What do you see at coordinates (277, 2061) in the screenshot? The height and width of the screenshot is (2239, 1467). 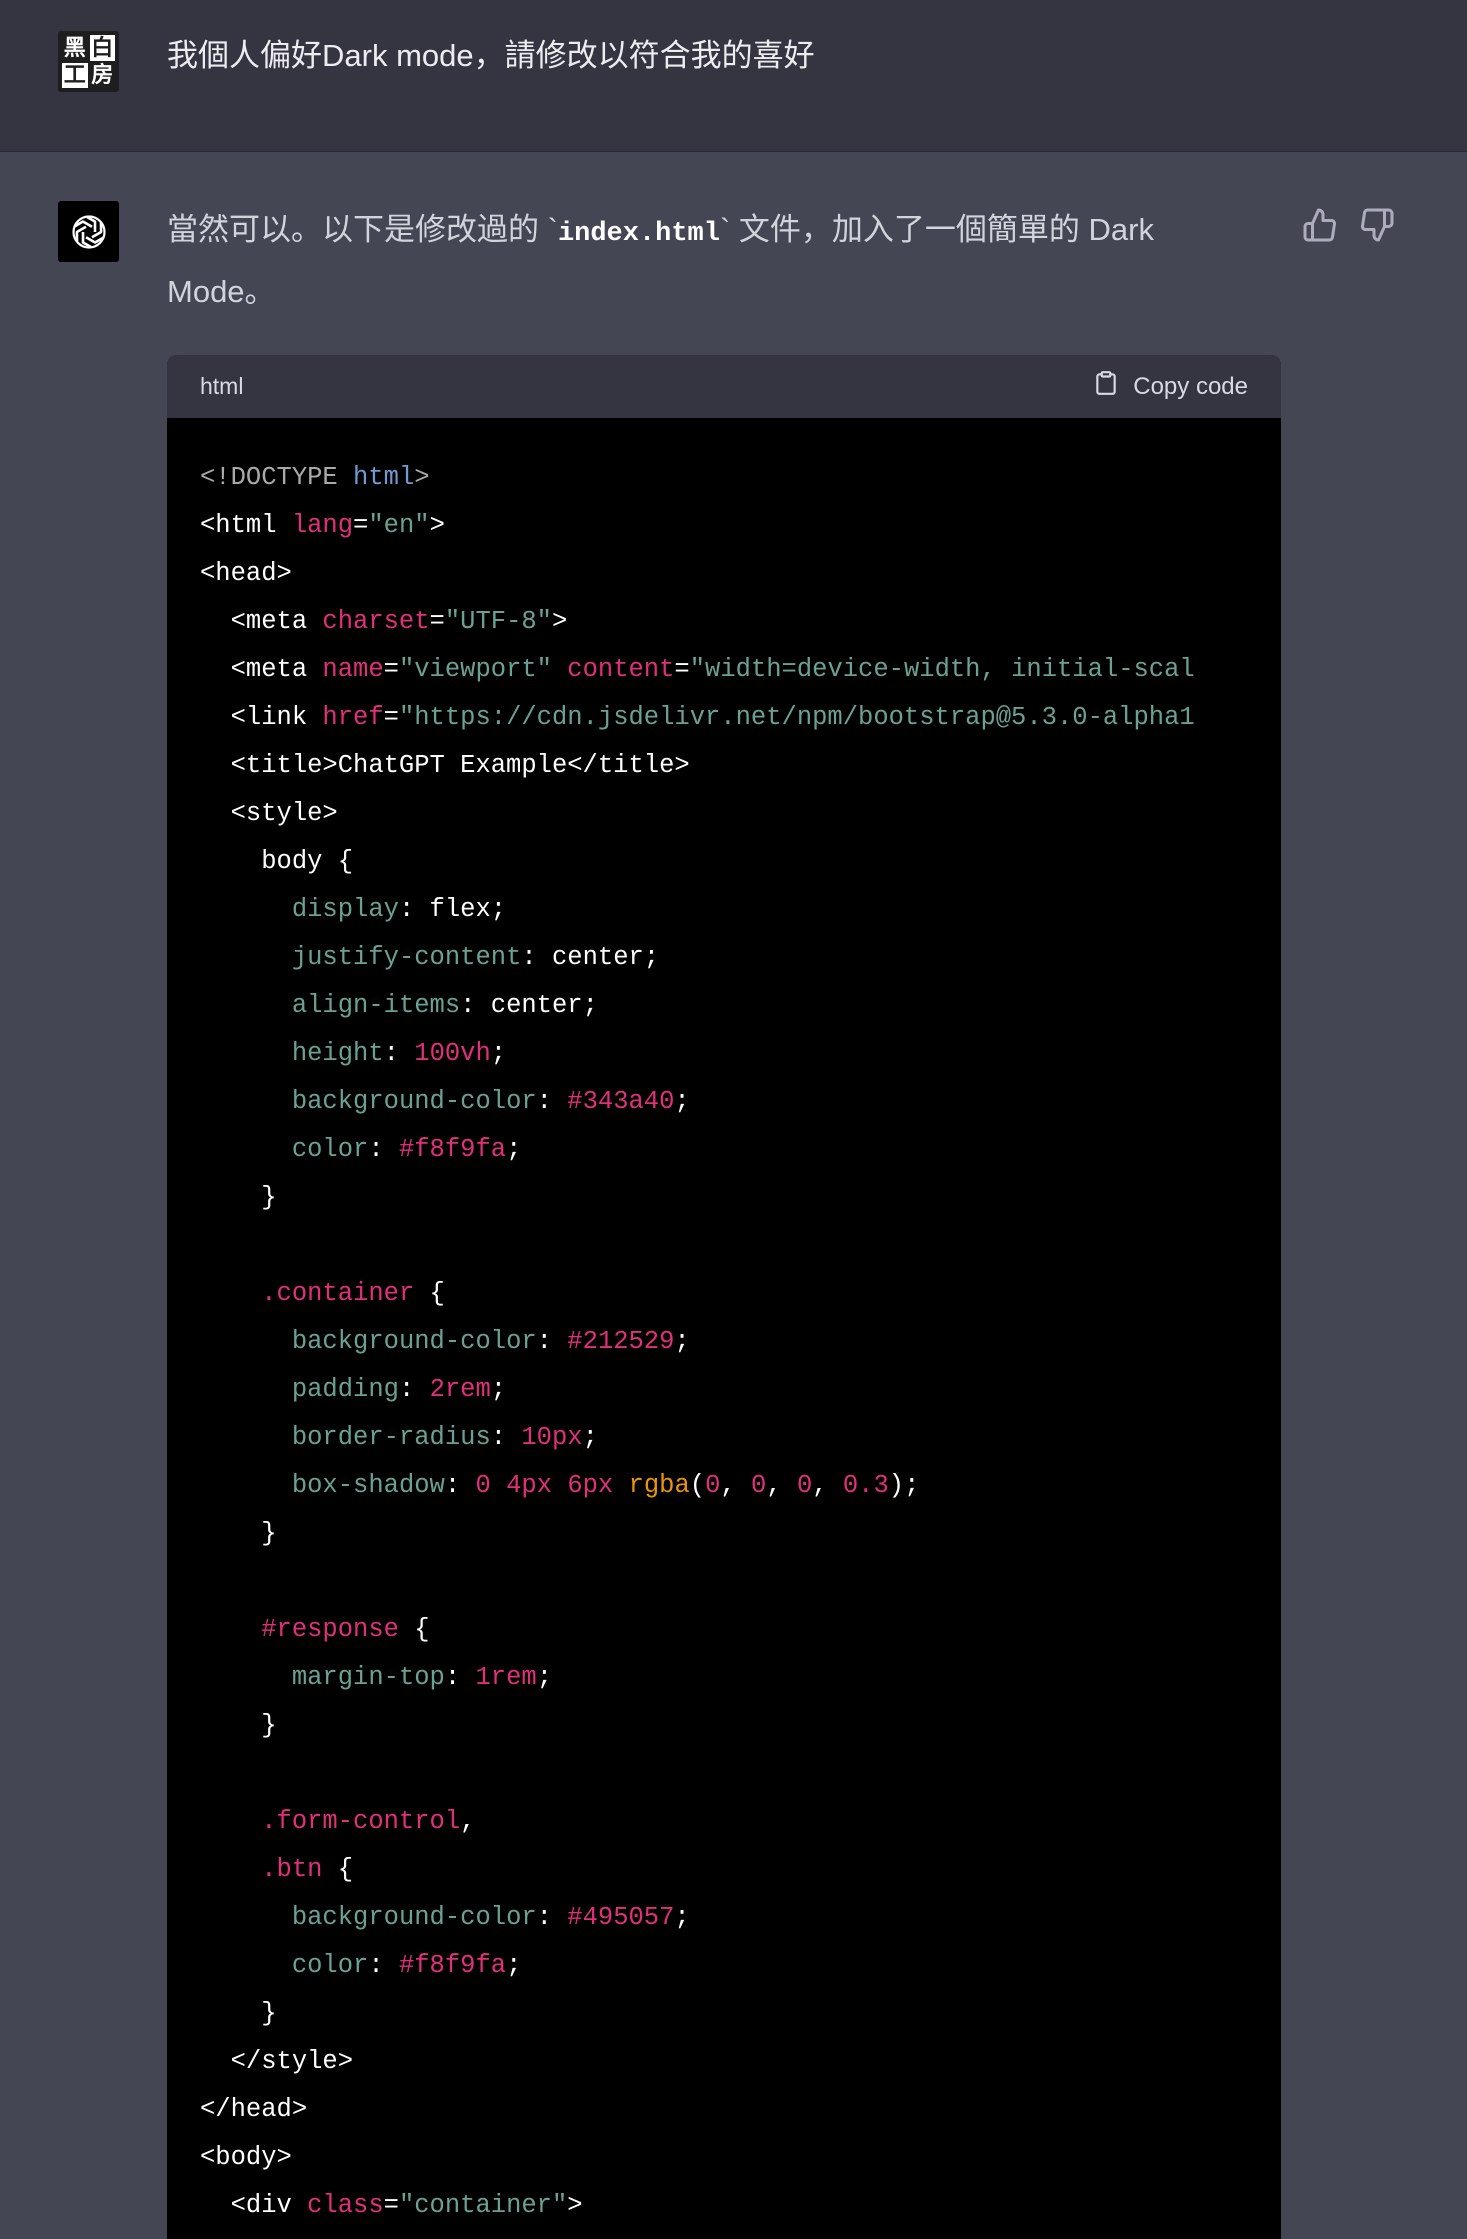 I see `code-token: </style>` at bounding box center [277, 2061].